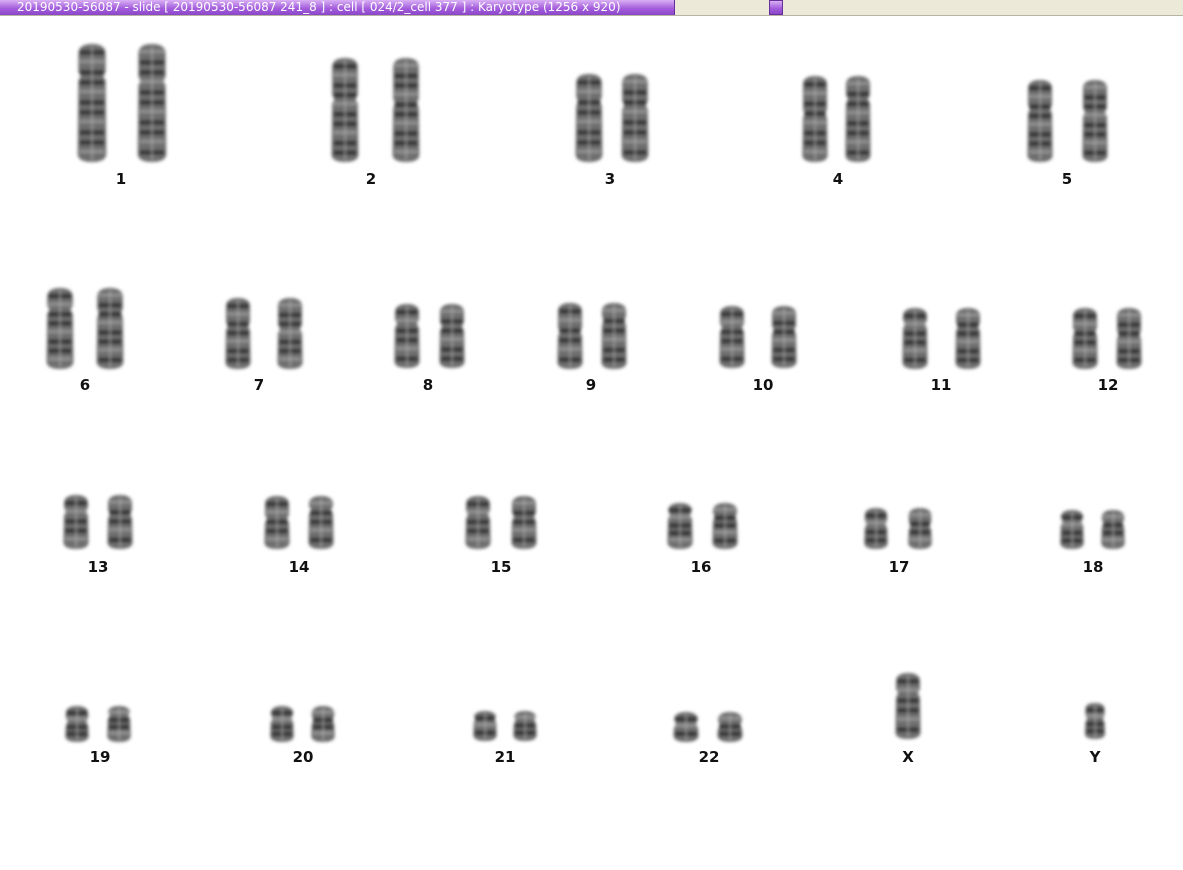 This screenshot has width=1183, height=870. Describe the element at coordinates (428, 385) in the screenshot. I see `chromosome-label: 8` at that location.